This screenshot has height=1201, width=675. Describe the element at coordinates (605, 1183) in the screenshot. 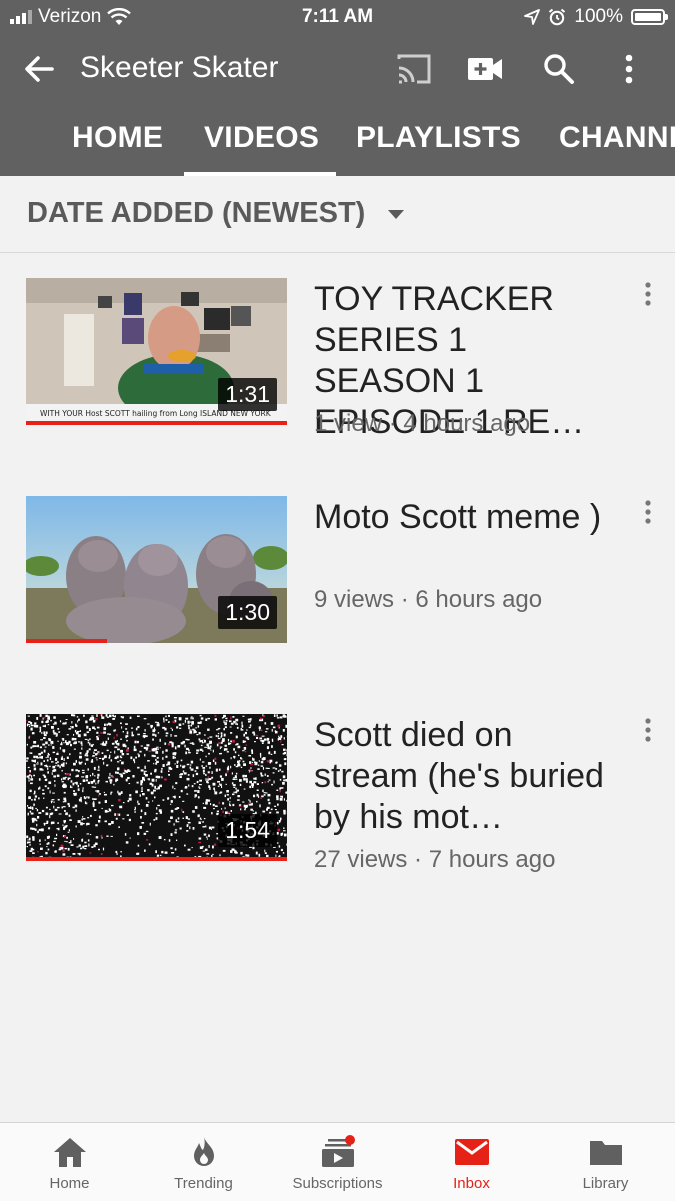

I see `nav-label: Library` at that location.